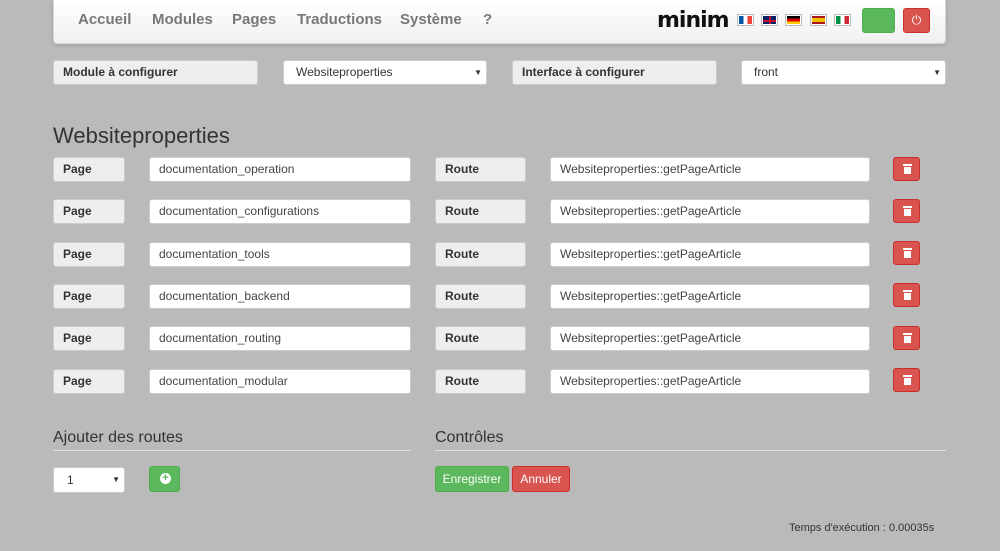 This screenshot has width=1000, height=551. I want to click on nav-systeme: Système, so click(431, 19).